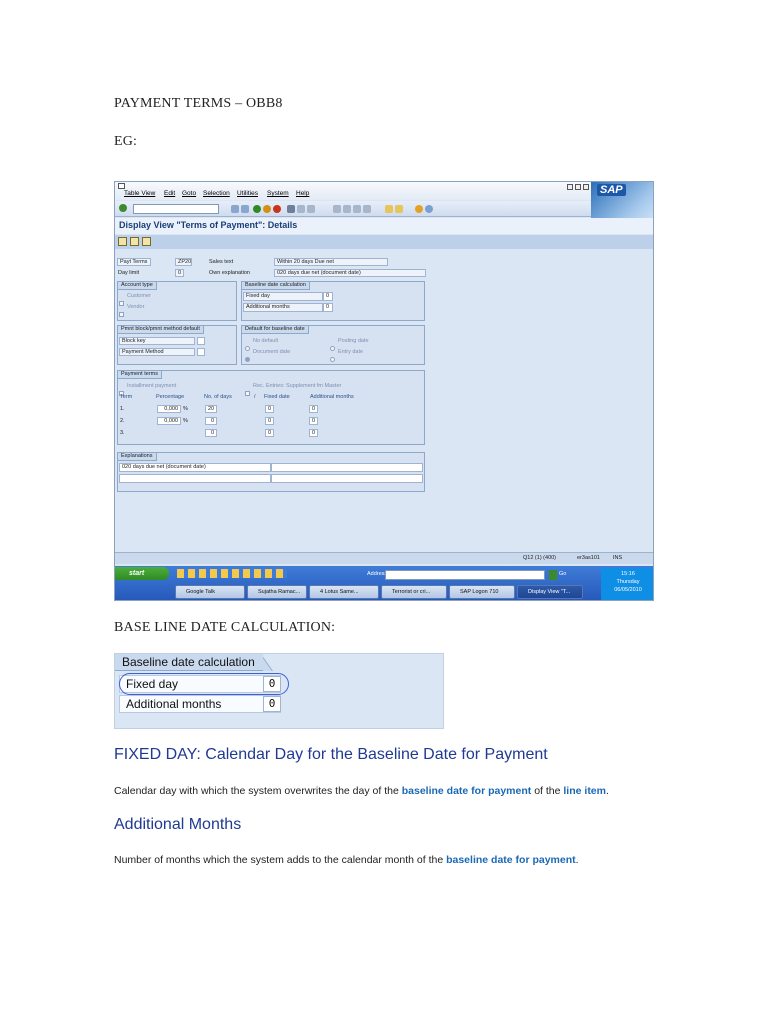 The height and width of the screenshot is (1024, 768). I want to click on block-key-field, so click(201, 341).